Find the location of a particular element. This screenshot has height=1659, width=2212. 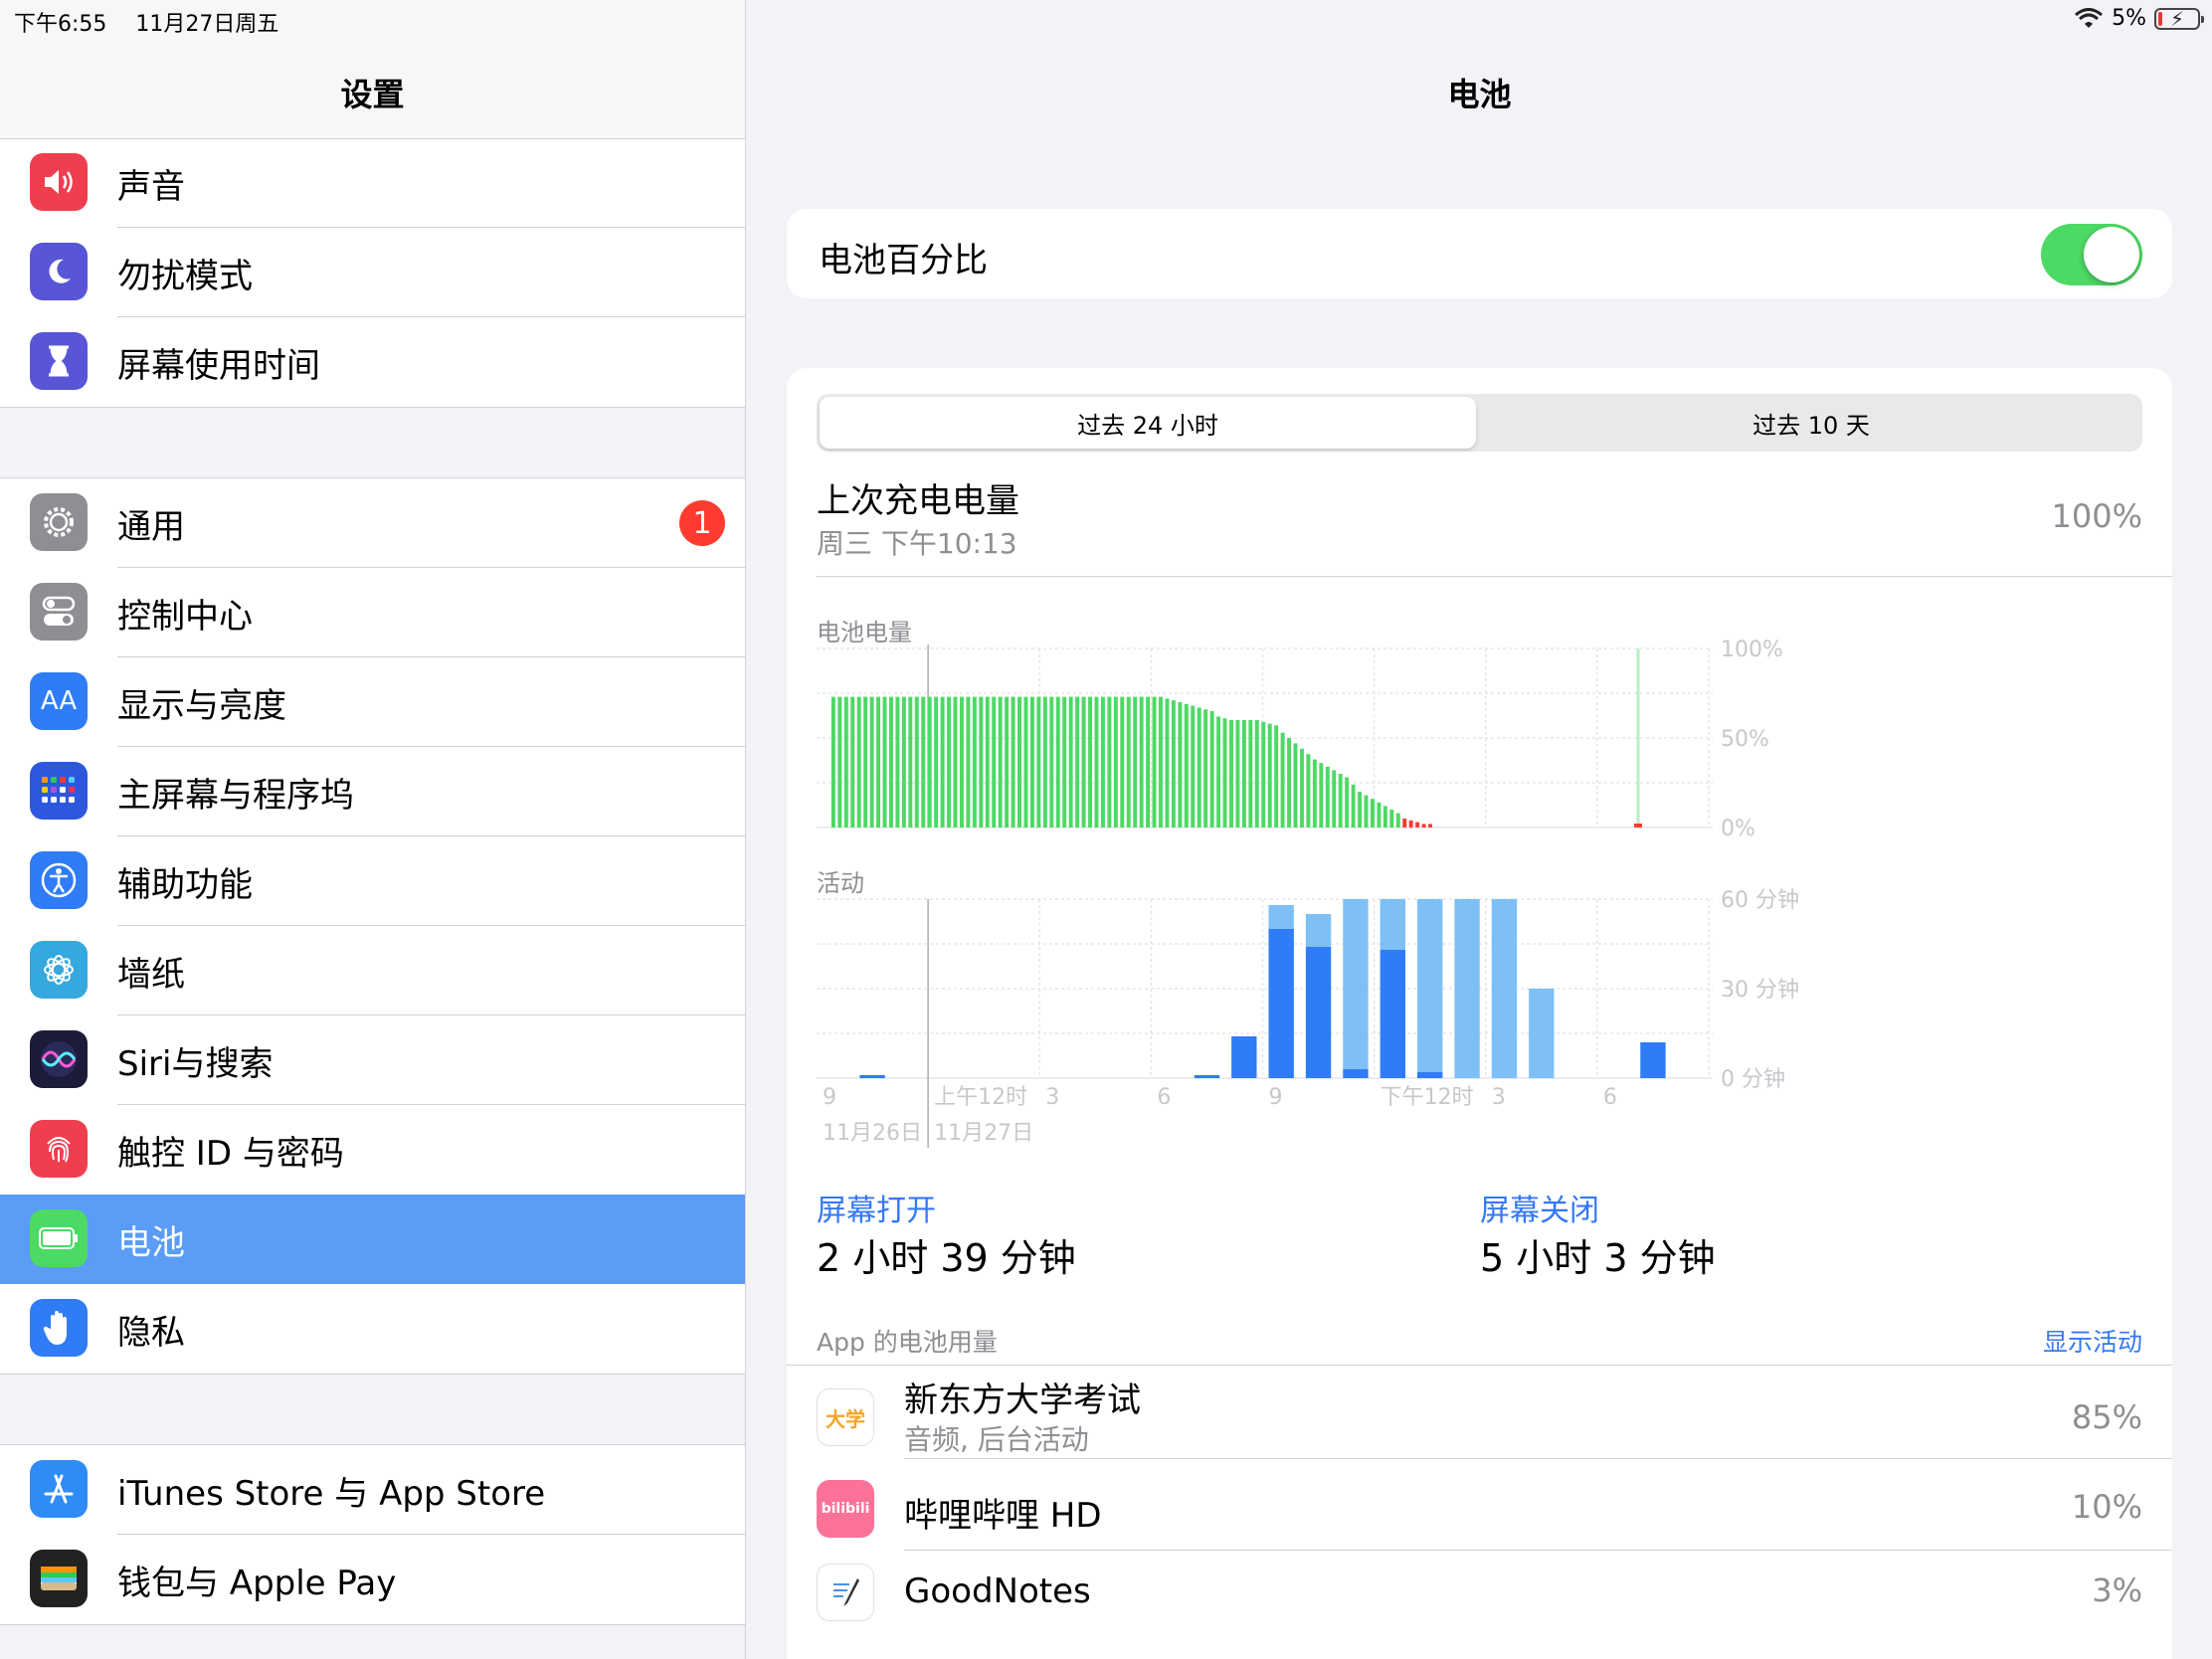

sidebar-item: 辅助功能 is located at coordinates (372, 881).